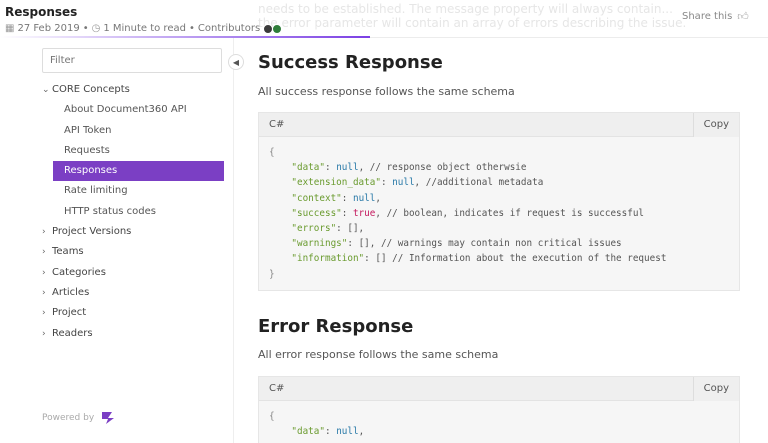  Describe the element at coordinates (277, 28) in the screenshot. I see `contributor-avatar` at that location.